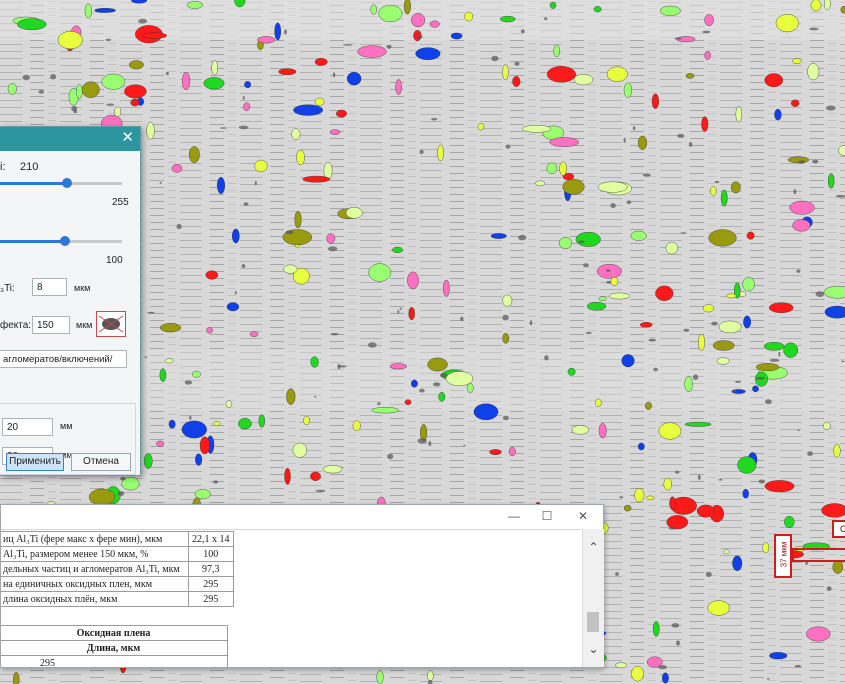 The height and width of the screenshot is (684, 845). Describe the element at coordinates (593, 649) in the screenshot. I see `scroll-down-icon: ⌄` at that location.